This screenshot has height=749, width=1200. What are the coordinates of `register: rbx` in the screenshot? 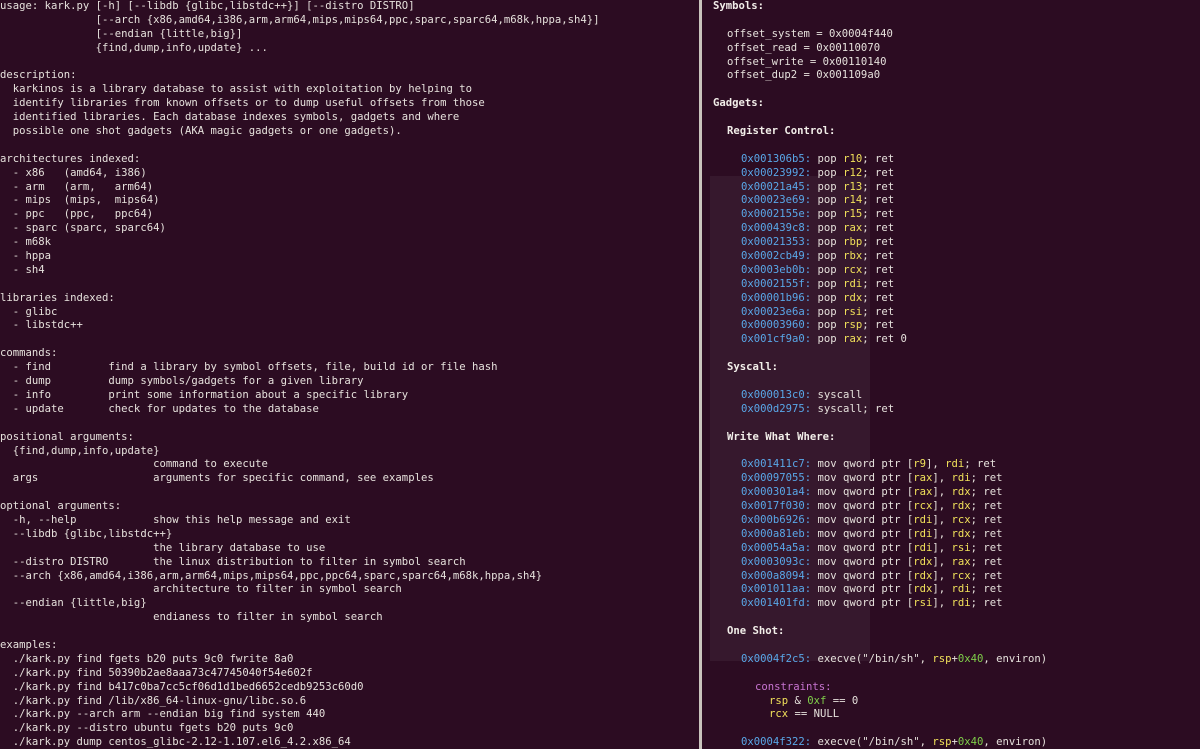 It's located at (853, 256).